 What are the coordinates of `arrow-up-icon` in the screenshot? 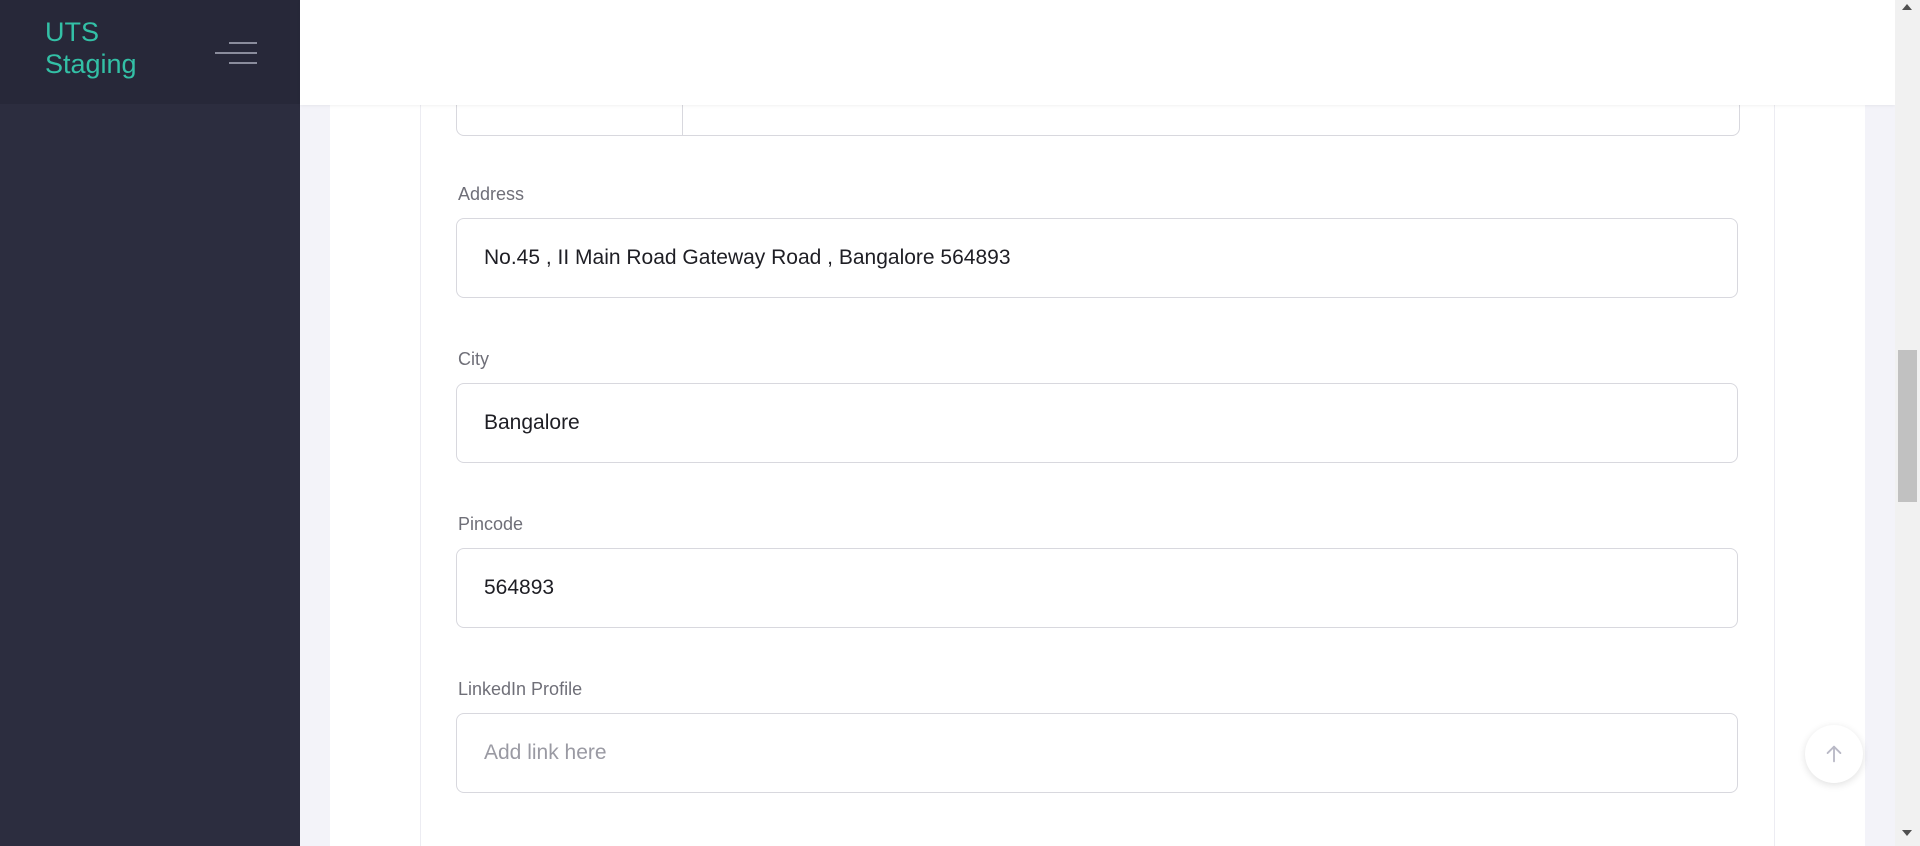 It's located at (1834, 754).